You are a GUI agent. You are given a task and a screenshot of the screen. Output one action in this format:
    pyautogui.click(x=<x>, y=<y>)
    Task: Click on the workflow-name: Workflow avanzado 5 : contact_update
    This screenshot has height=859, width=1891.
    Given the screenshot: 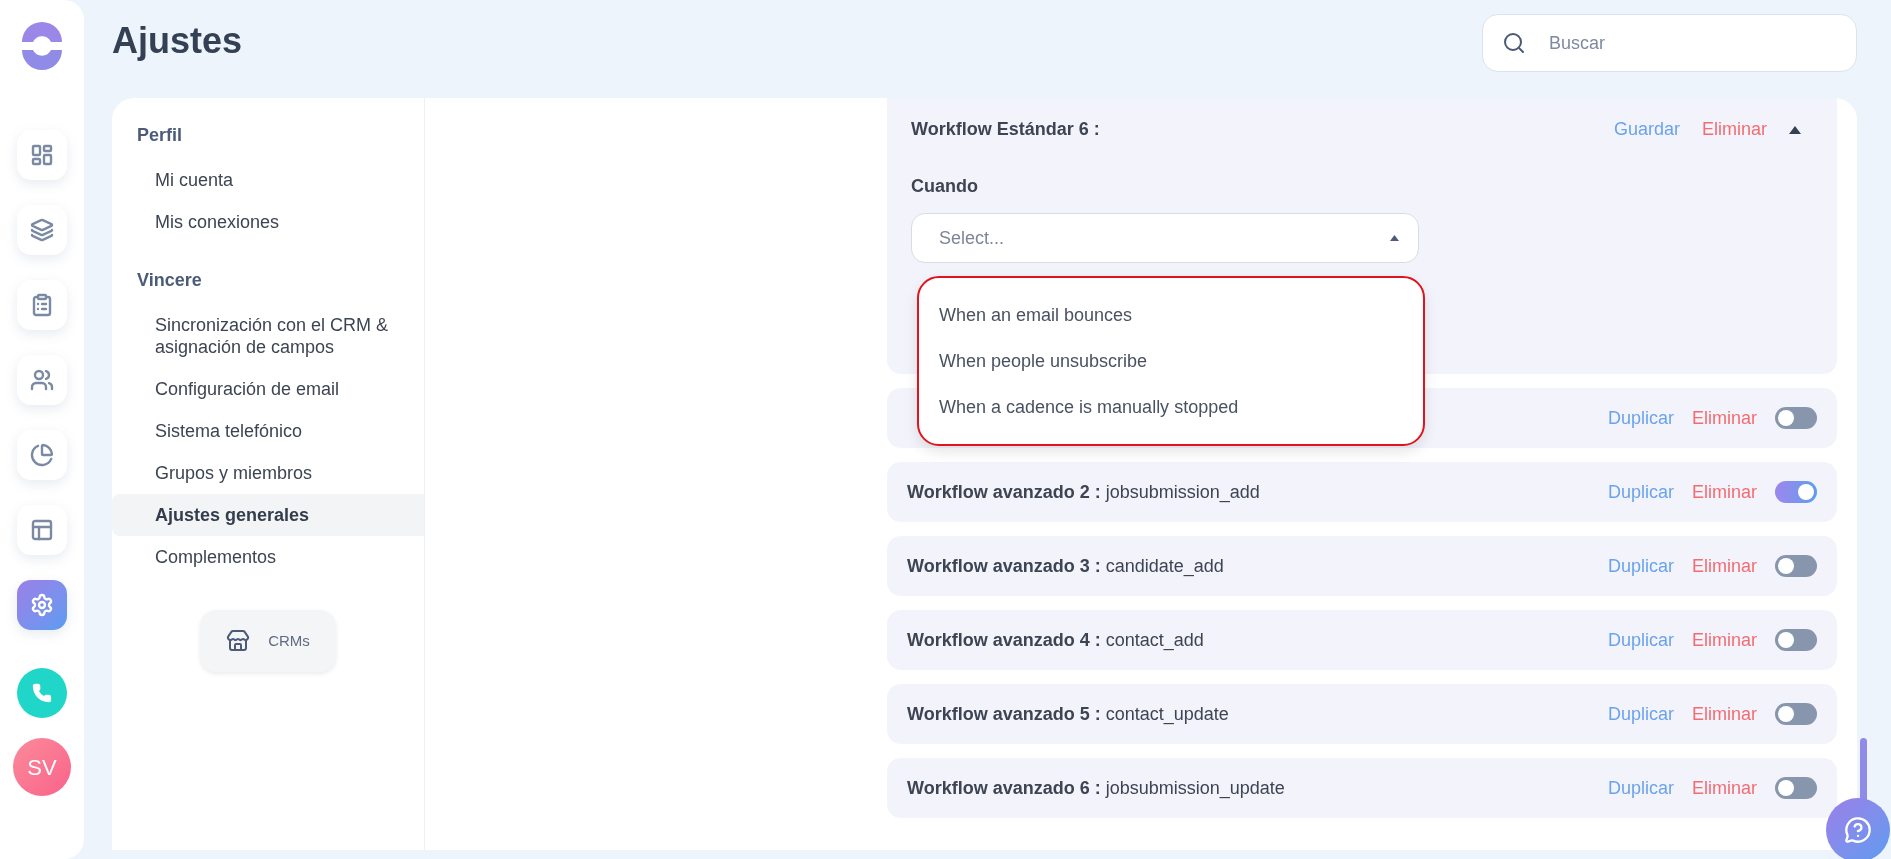 What is the action you would take?
    pyautogui.click(x=1068, y=714)
    